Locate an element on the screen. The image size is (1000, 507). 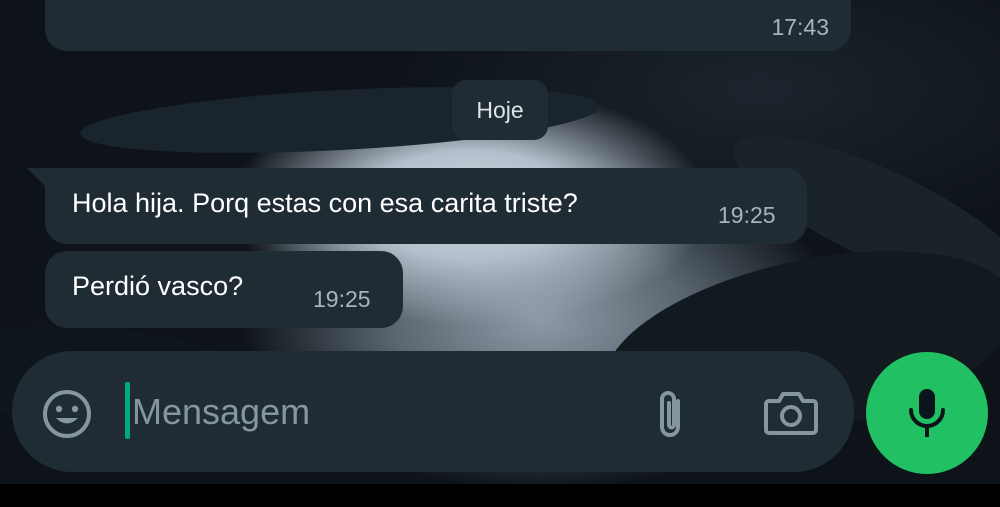
message-input is located at coordinates (372, 412).